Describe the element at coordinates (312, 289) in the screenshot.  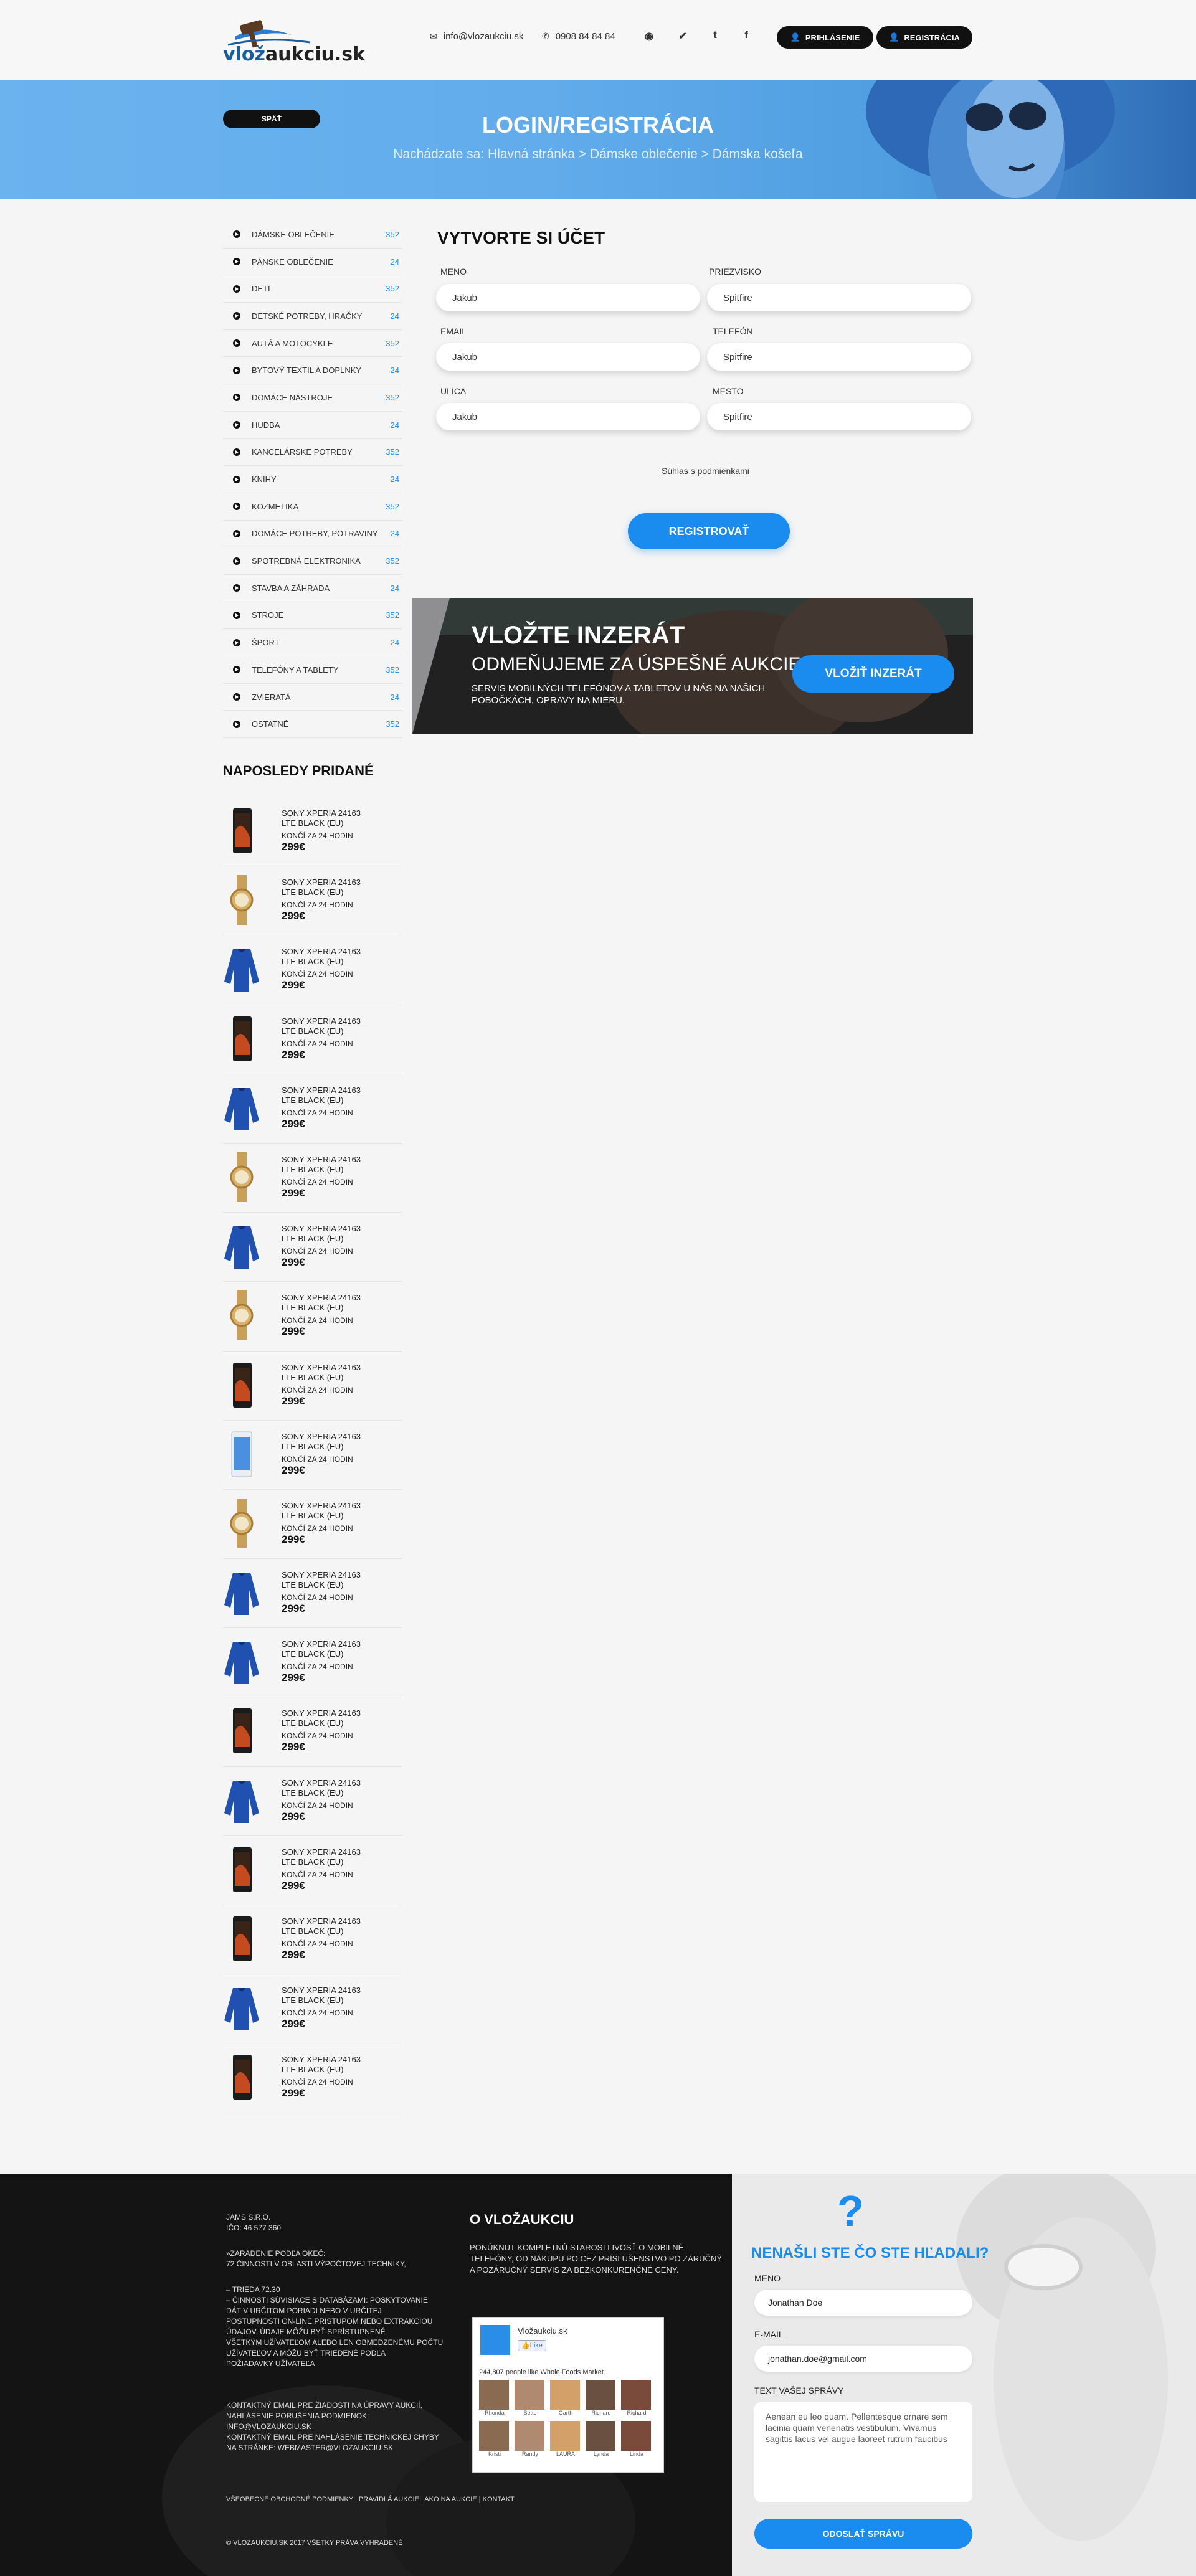
I see `category-item: DETI 352` at that location.